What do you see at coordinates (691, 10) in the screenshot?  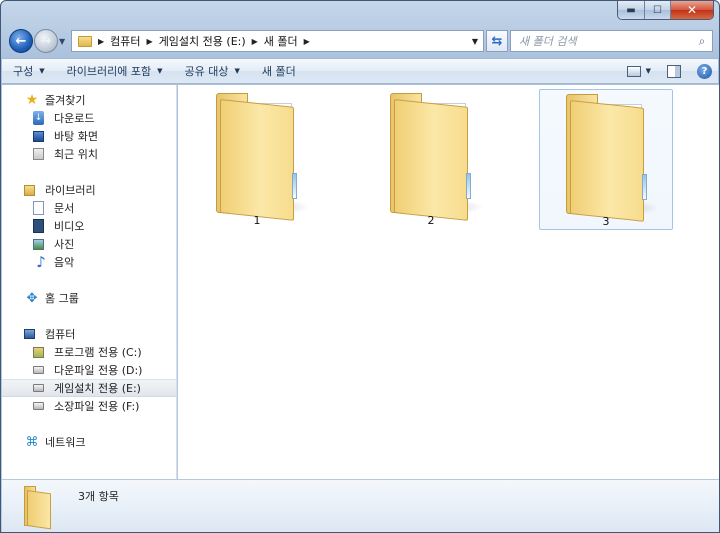 I see `close-button: ✕` at bounding box center [691, 10].